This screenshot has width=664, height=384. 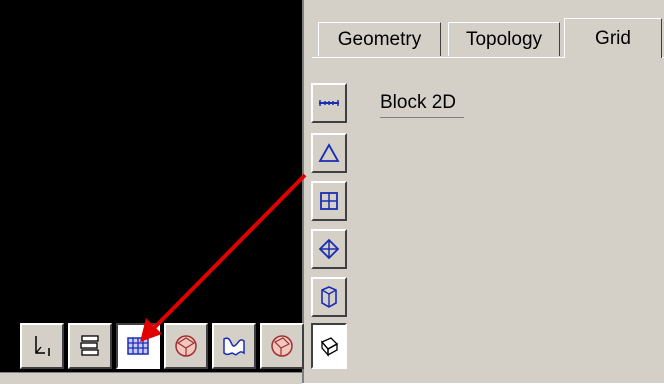 I want to click on shaded-cube-button, so click(x=282, y=346).